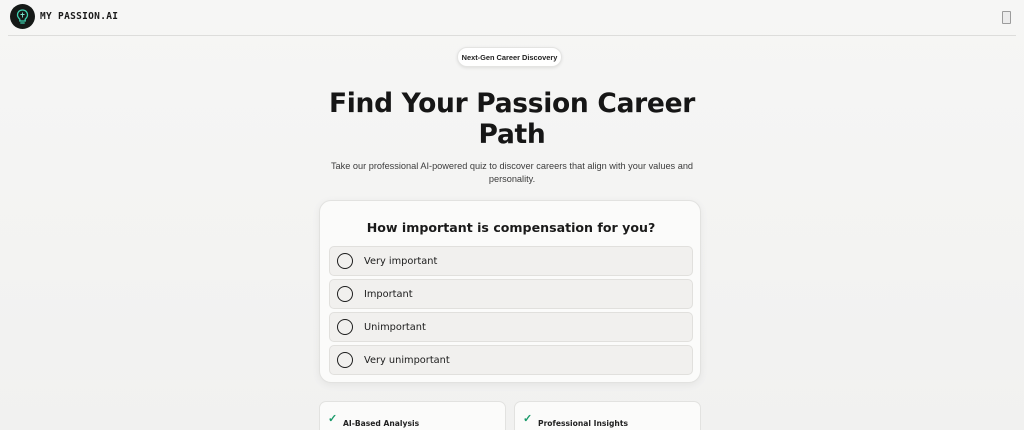 The height and width of the screenshot is (430, 1024). Describe the element at coordinates (511, 227) in the screenshot. I see `quiz-question: How important is compensation for you?` at that location.